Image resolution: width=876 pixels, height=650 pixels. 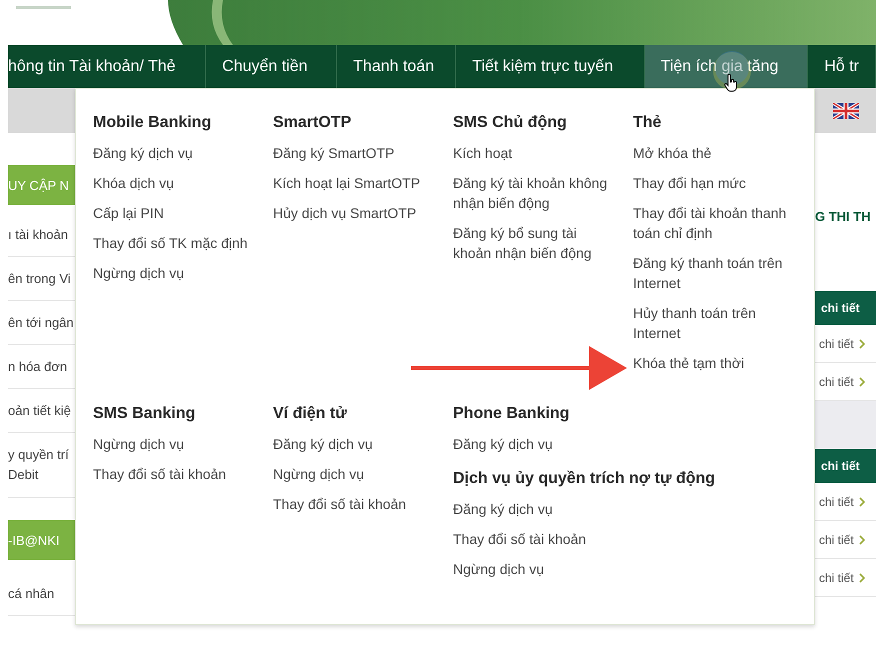 I want to click on toolbar-strip, so click(x=41, y=110).